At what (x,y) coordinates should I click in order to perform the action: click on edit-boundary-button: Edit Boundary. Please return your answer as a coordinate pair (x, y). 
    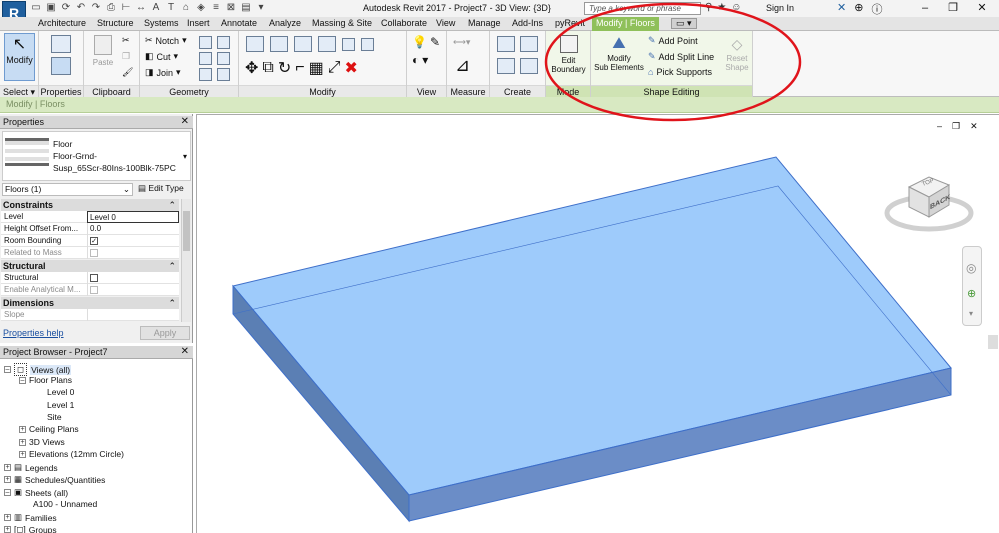
    Looking at the image, I should click on (568, 54).